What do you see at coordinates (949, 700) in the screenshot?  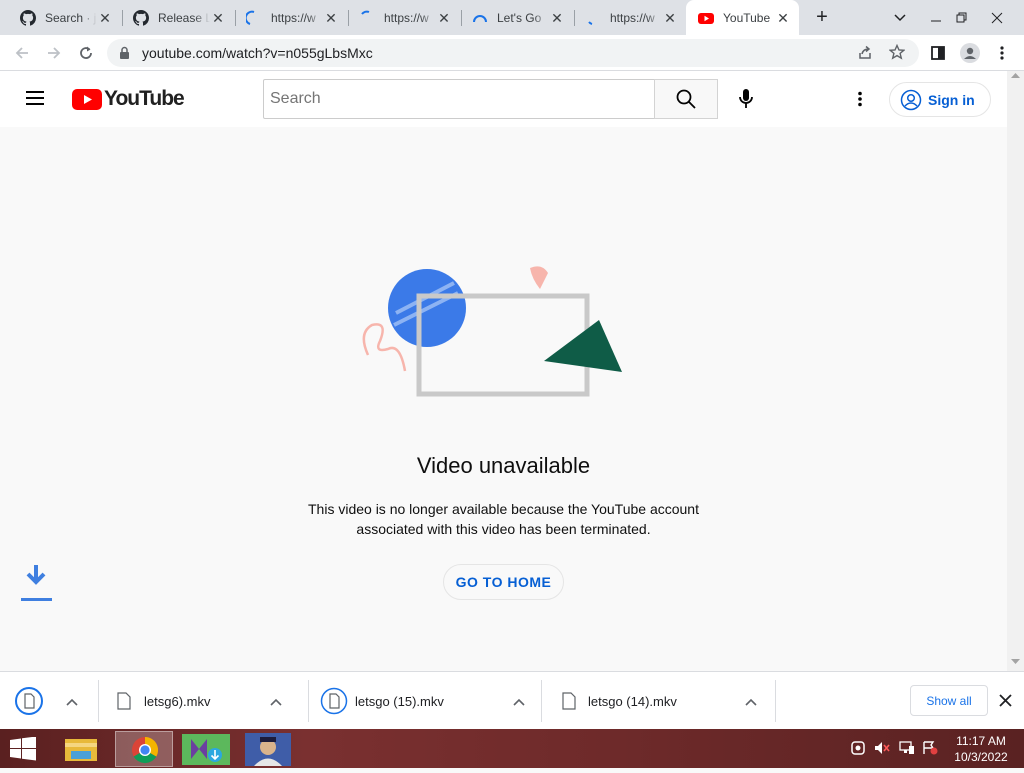 I see `show-all-button: Show all` at bounding box center [949, 700].